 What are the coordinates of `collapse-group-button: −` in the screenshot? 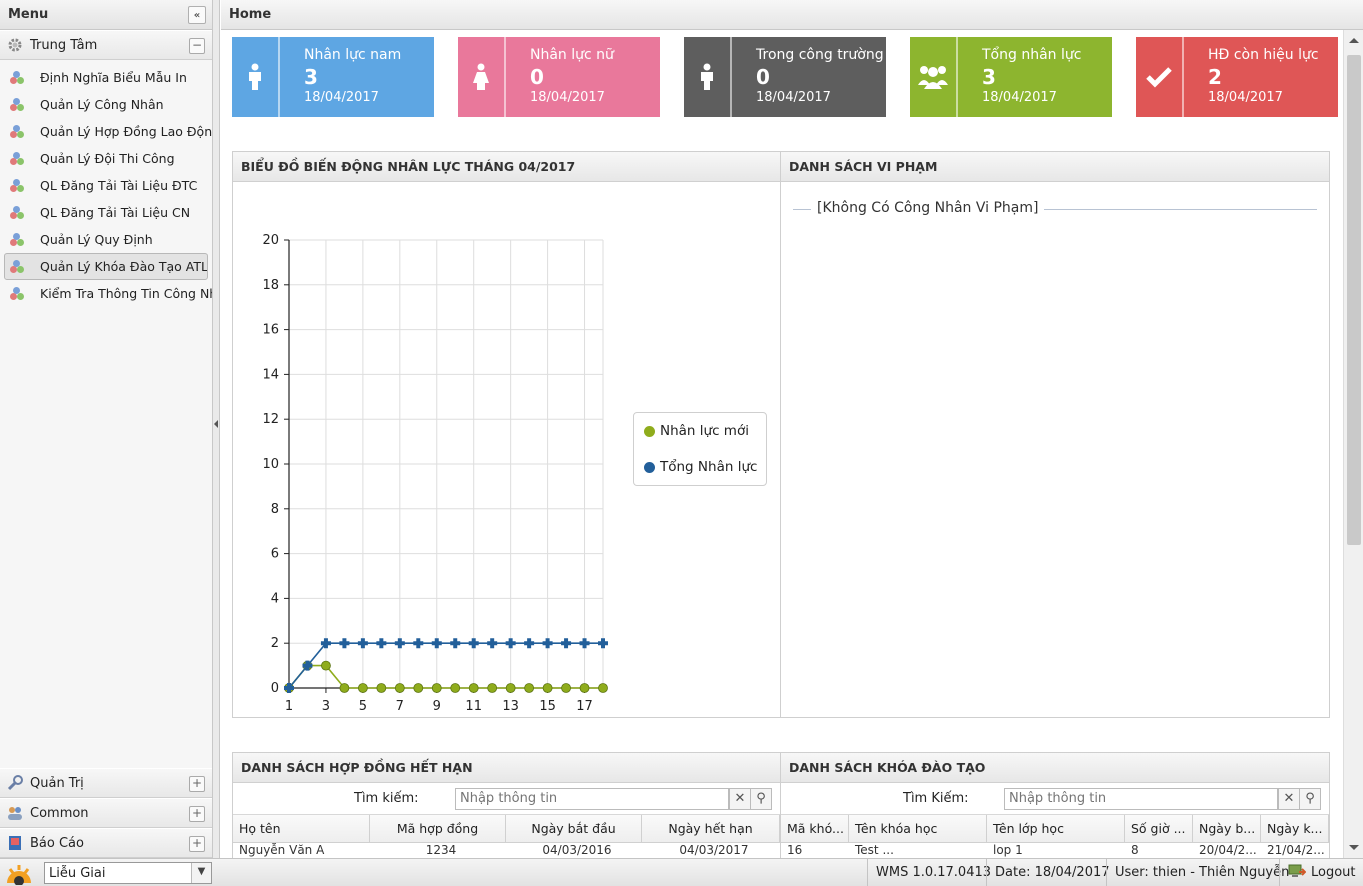 It's located at (197, 46).